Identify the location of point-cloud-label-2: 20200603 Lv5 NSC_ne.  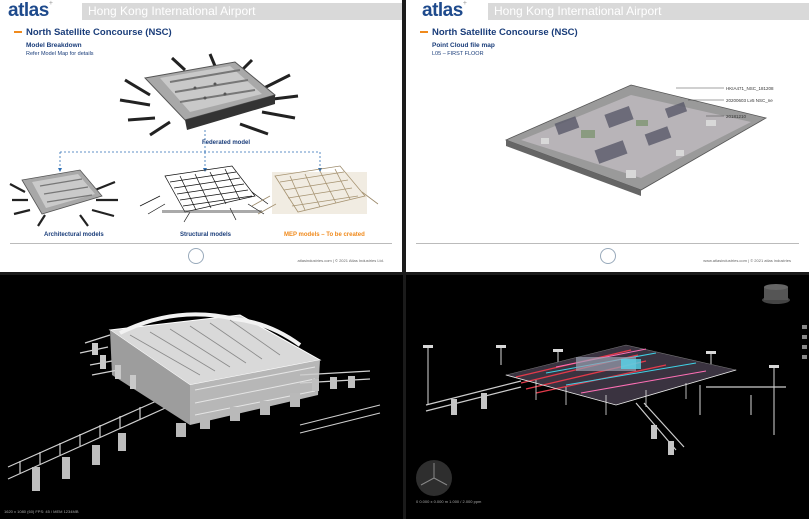
(749, 100).